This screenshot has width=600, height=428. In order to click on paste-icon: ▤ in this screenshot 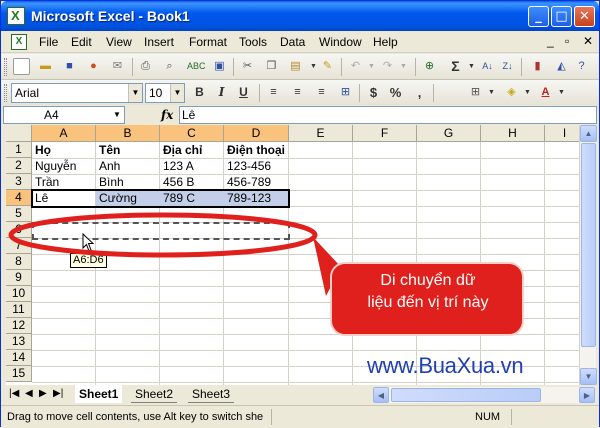, I will do `click(295, 66)`.